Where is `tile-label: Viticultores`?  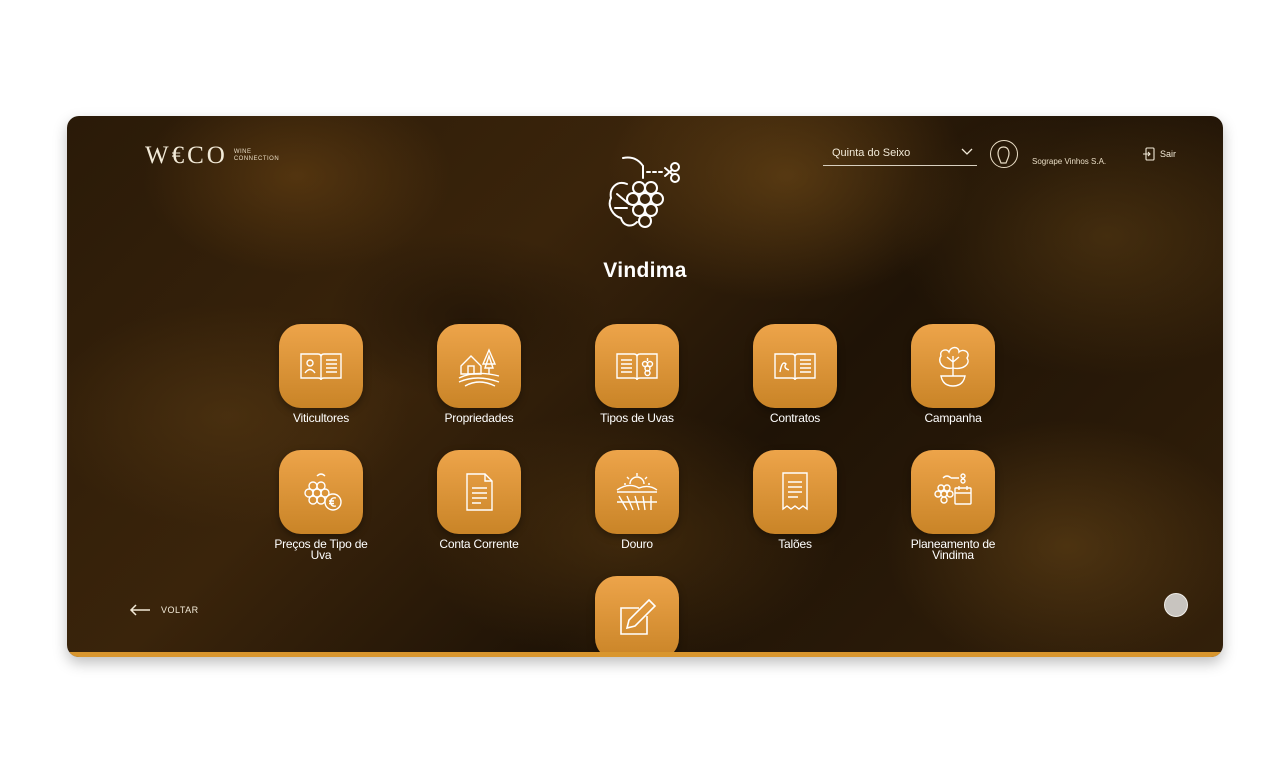
tile-label: Viticultores is located at coordinates (321, 418).